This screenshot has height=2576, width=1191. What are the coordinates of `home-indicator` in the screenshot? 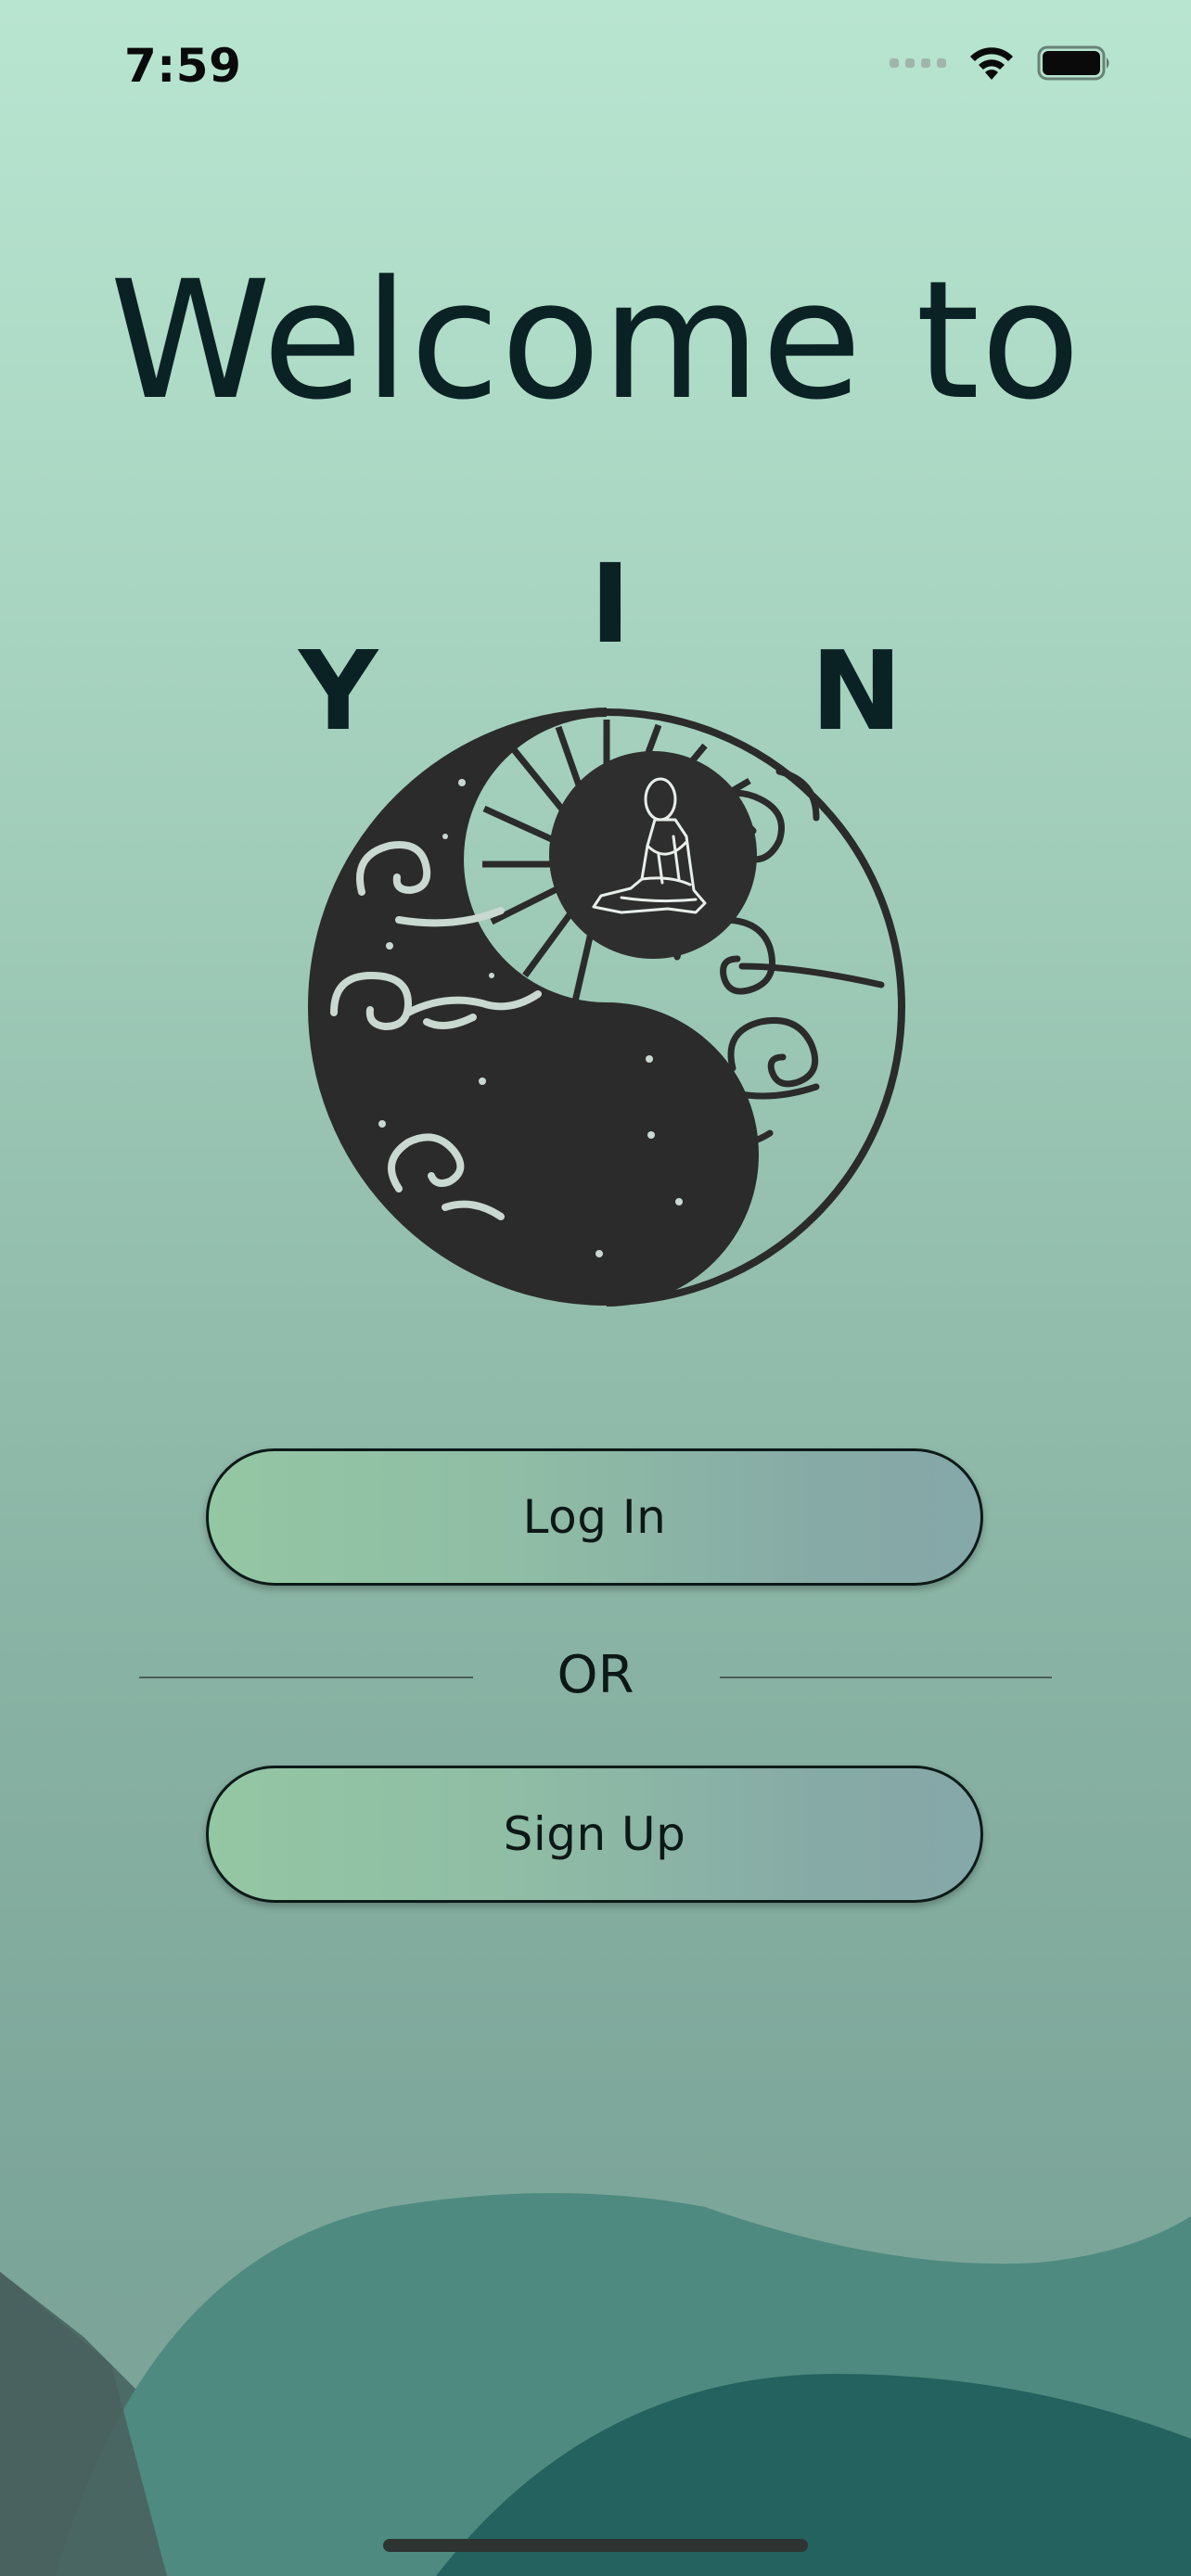 It's located at (595, 2545).